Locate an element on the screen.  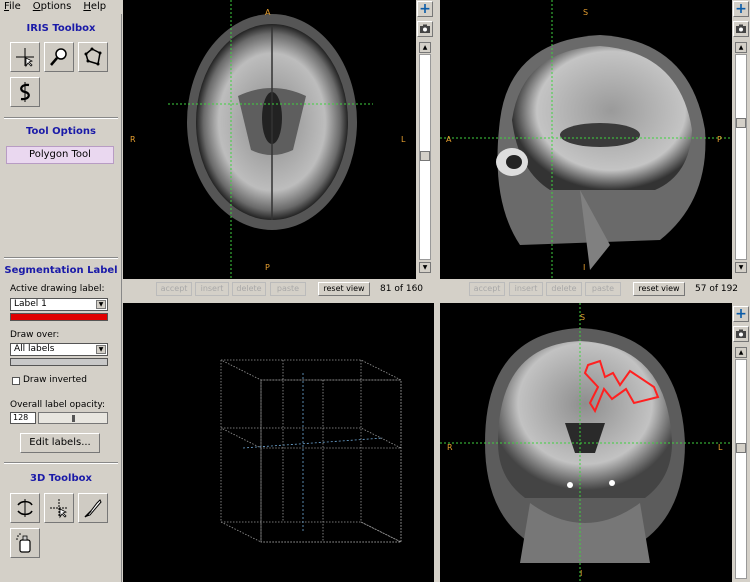
coronal-snapshot-button is located at coordinates (741, 334).